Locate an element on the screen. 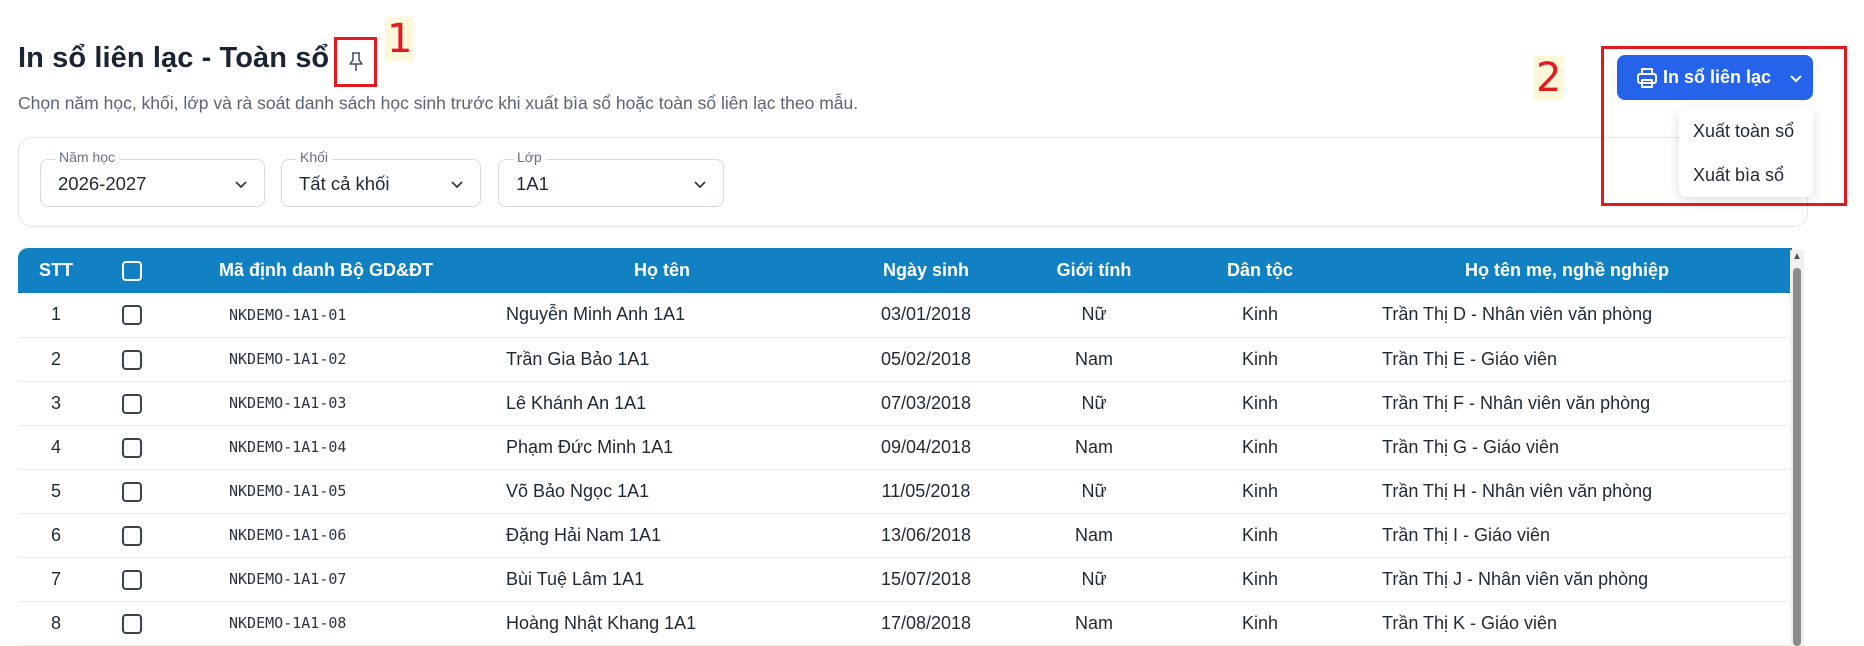  pin-icon is located at coordinates (356, 61).